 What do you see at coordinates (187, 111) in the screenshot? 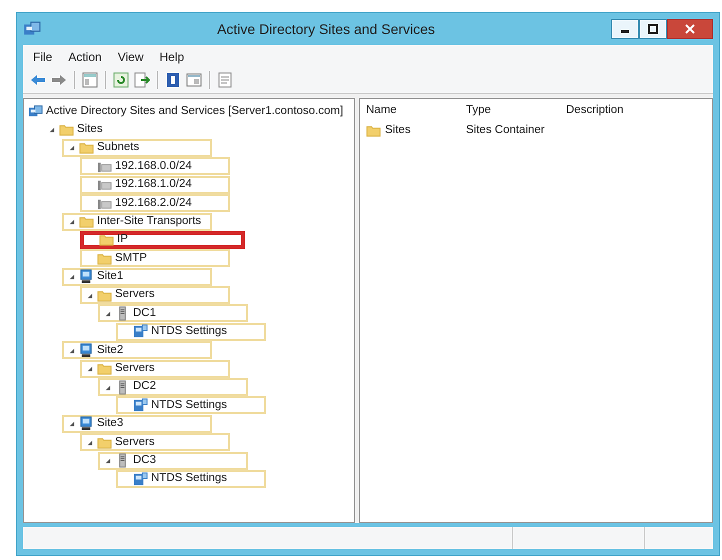
I see `tree-item: Active Directory Sites and Services [Server1.contoso.com]` at bounding box center [187, 111].